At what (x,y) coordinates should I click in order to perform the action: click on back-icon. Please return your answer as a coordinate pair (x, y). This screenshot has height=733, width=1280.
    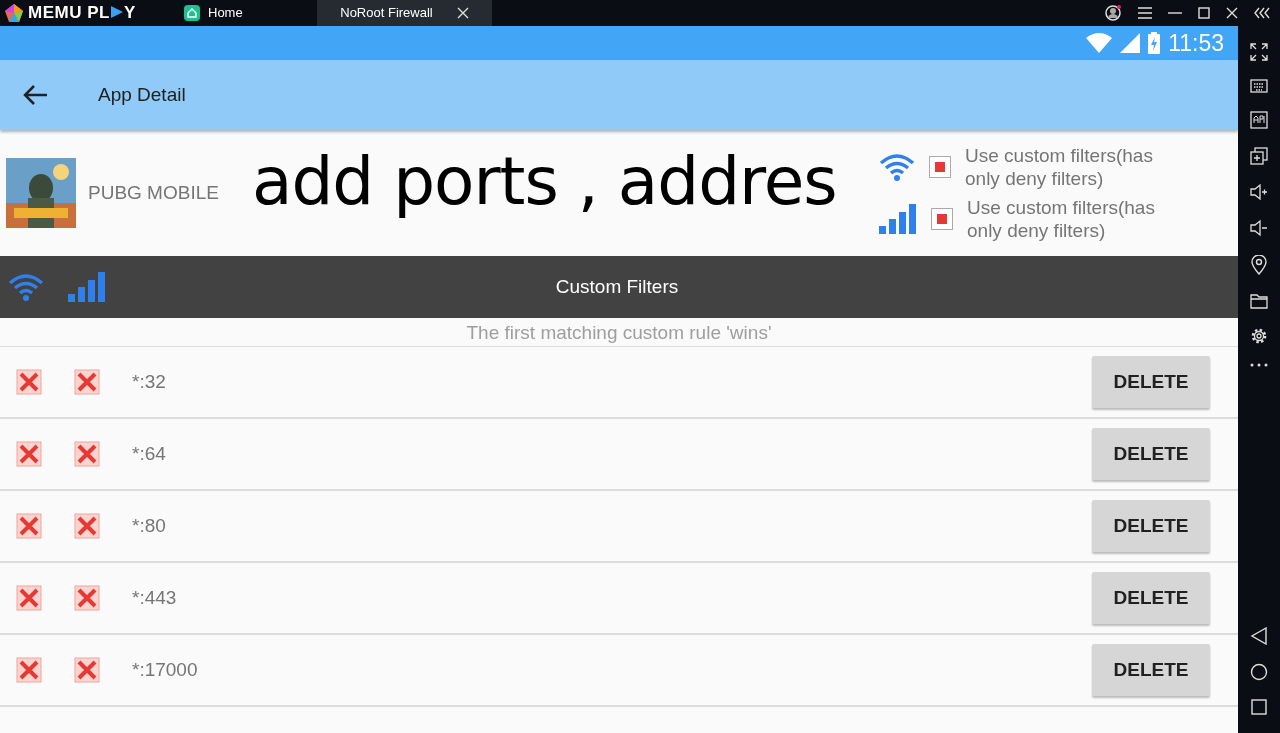
    Looking at the image, I should click on (1259, 636).